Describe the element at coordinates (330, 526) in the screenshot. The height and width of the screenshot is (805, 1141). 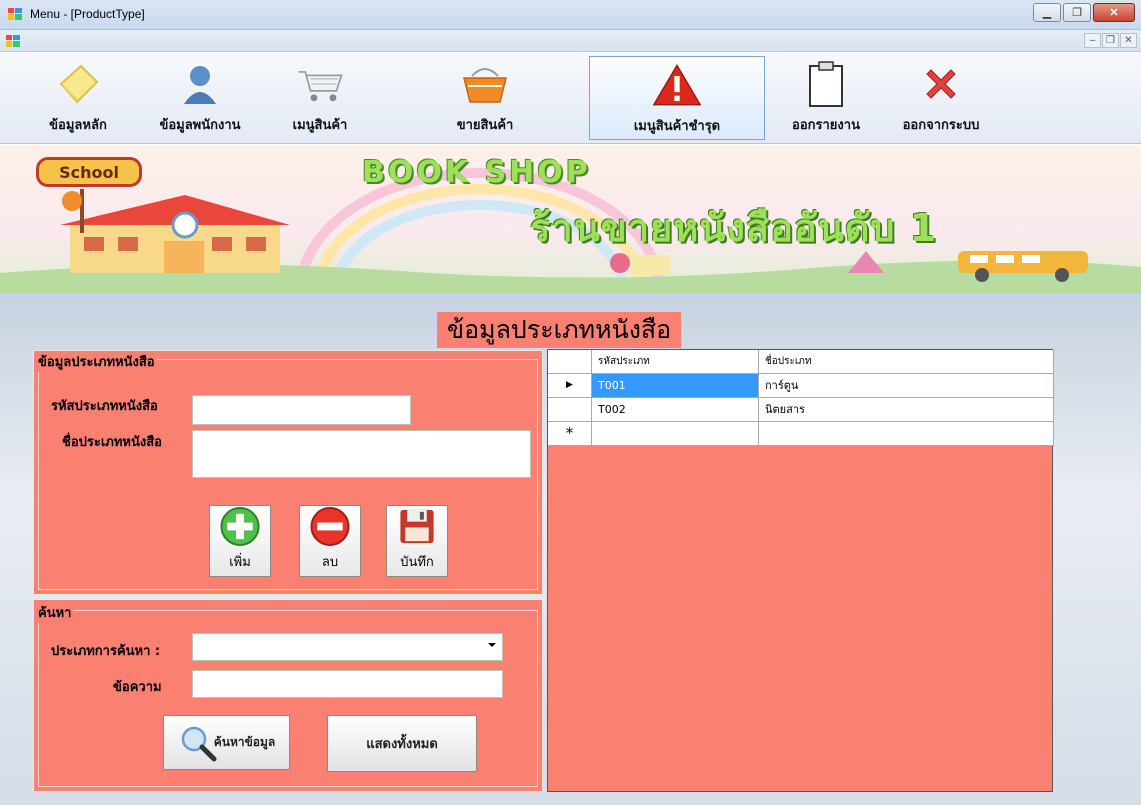
I see `delete-icon` at that location.